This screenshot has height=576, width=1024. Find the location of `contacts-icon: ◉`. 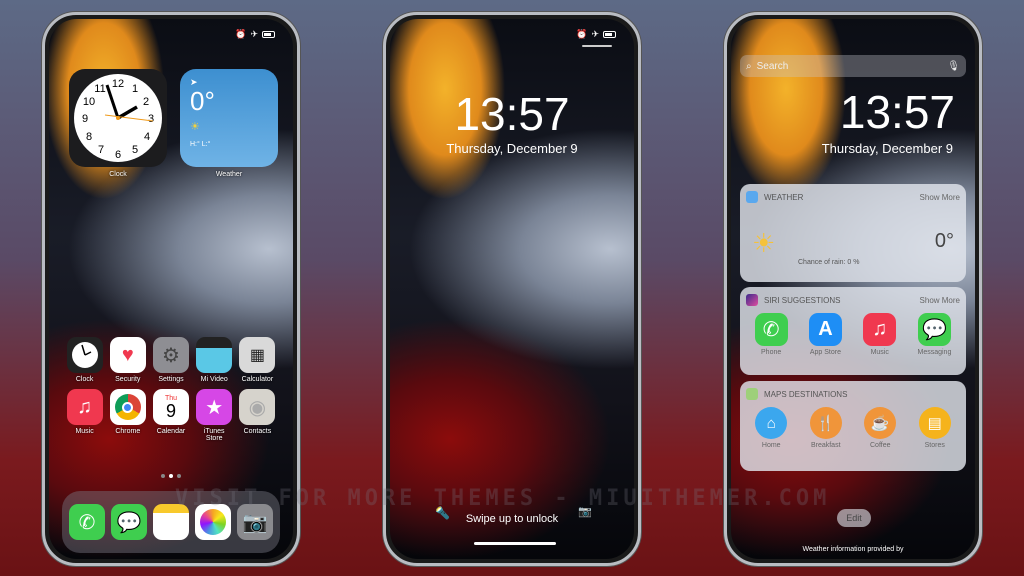

contacts-icon: ◉ is located at coordinates (257, 407).